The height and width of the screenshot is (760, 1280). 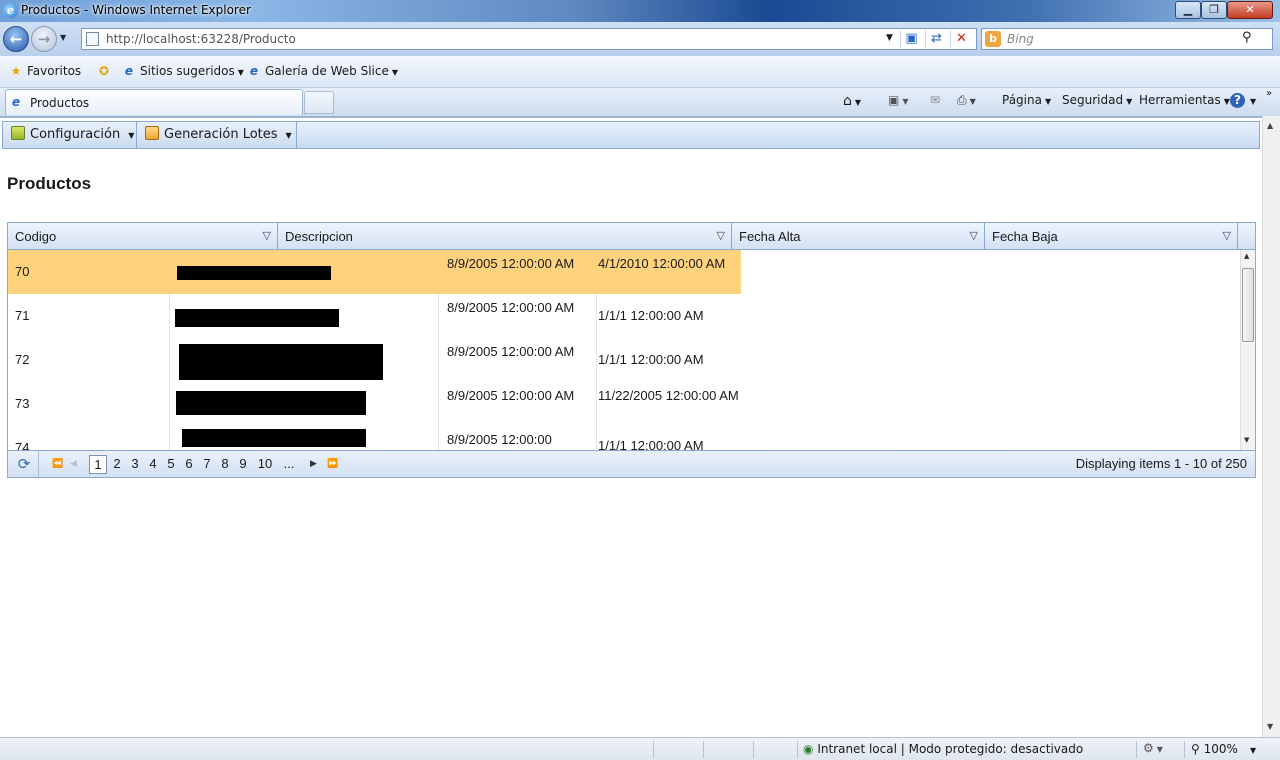 I want to click on cell-codigo: 70, so click(x=22, y=271).